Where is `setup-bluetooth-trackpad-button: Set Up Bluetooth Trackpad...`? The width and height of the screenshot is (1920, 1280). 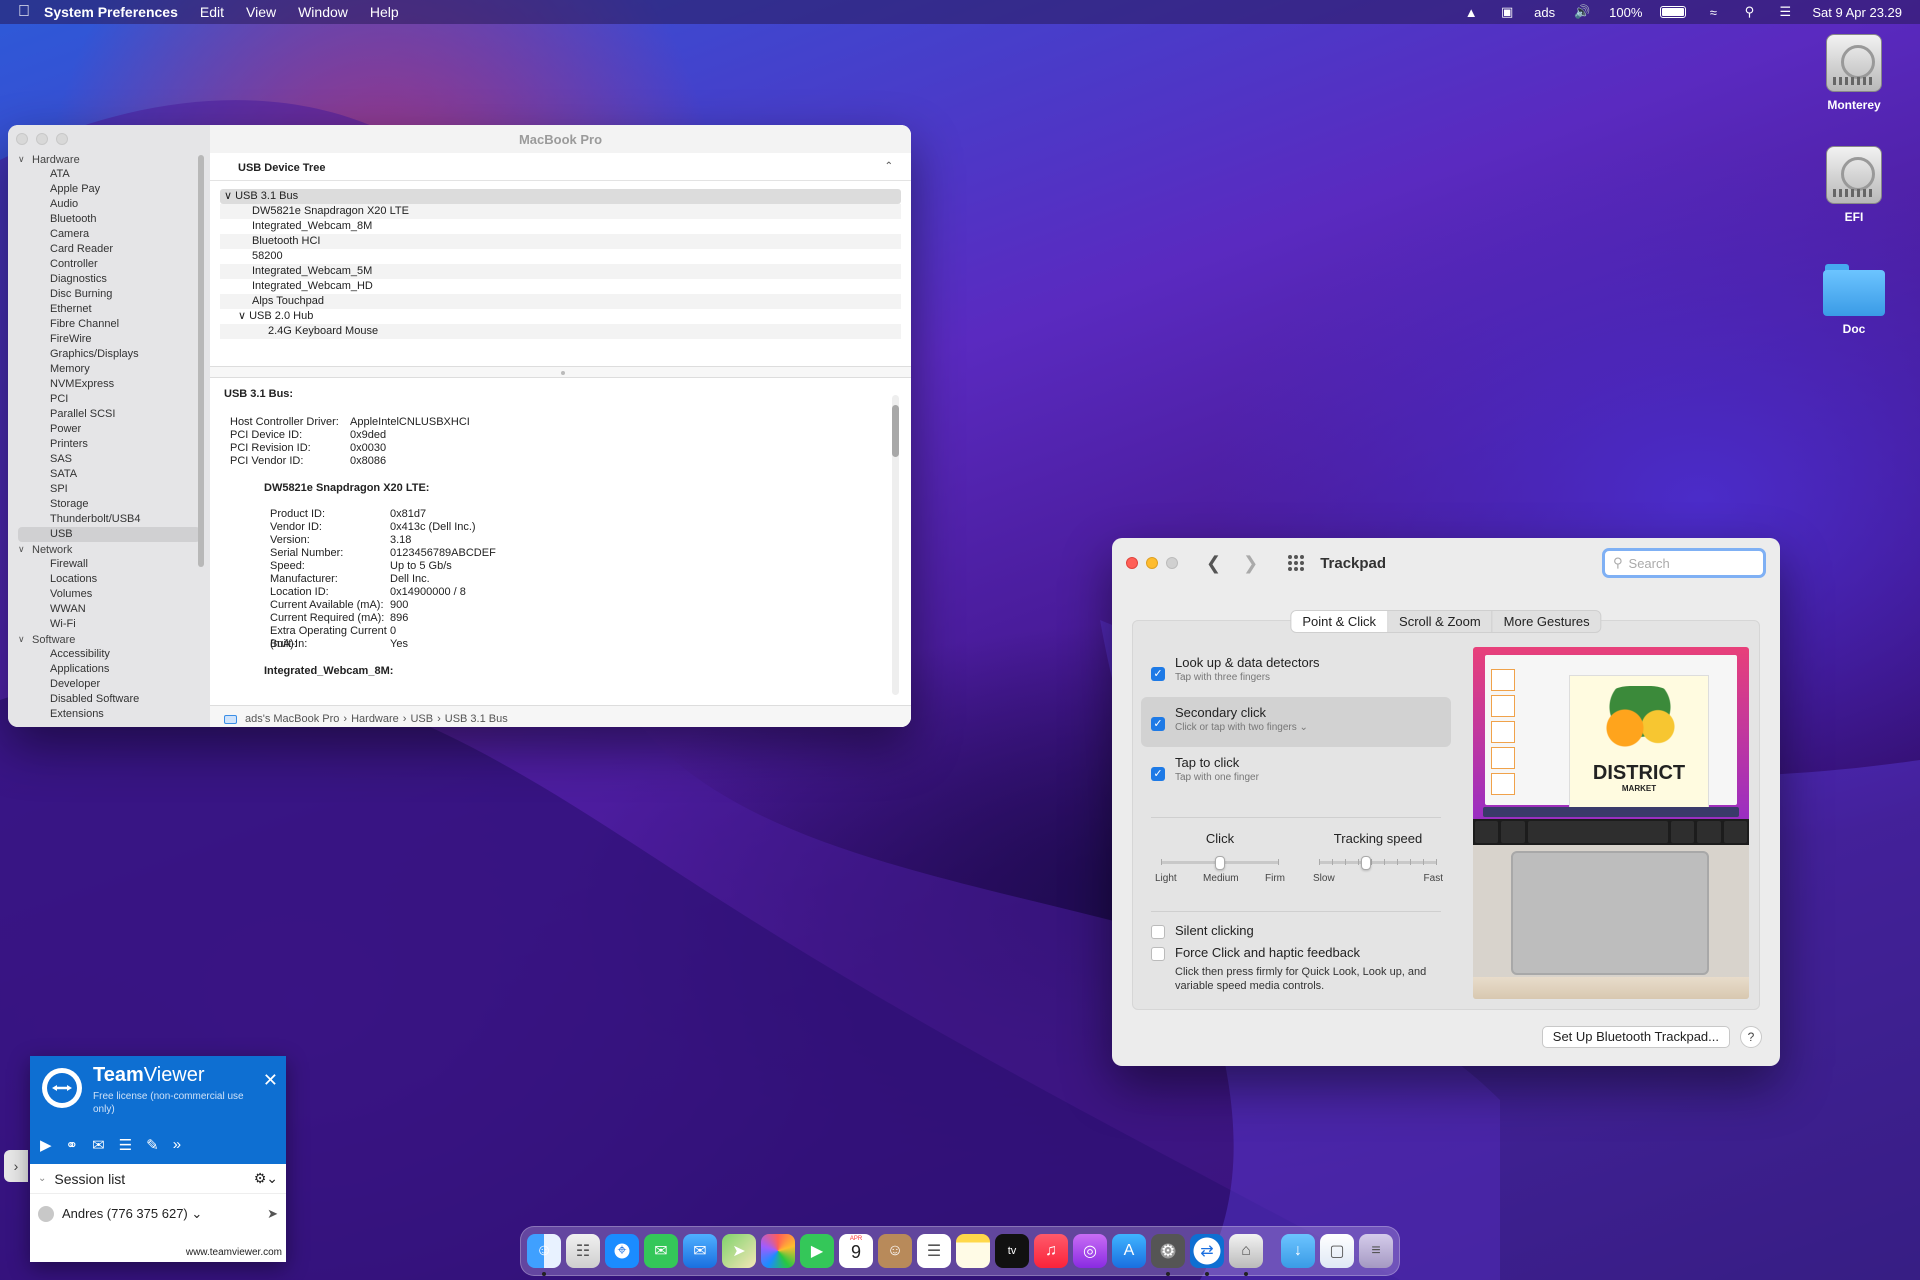 setup-bluetooth-trackpad-button: Set Up Bluetooth Trackpad... is located at coordinates (1635, 1037).